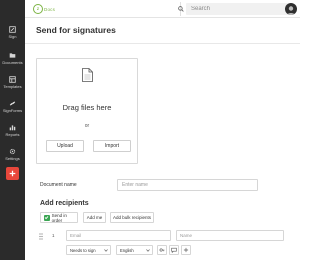  I want to click on recipient-more-button, so click(186, 250).